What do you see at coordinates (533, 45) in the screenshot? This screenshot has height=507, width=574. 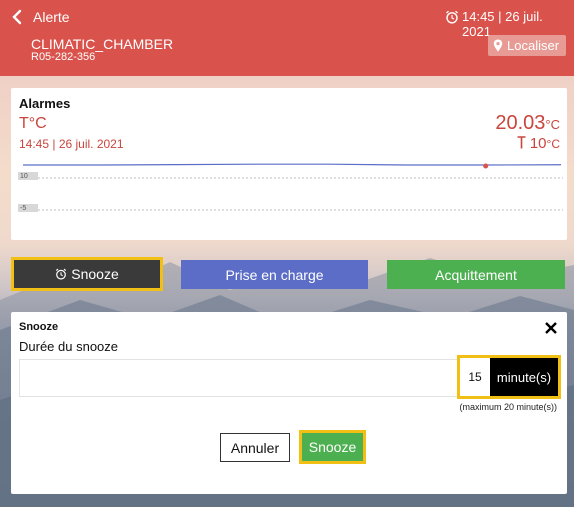 I see `locate-label: Localiser` at bounding box center [533, 45].